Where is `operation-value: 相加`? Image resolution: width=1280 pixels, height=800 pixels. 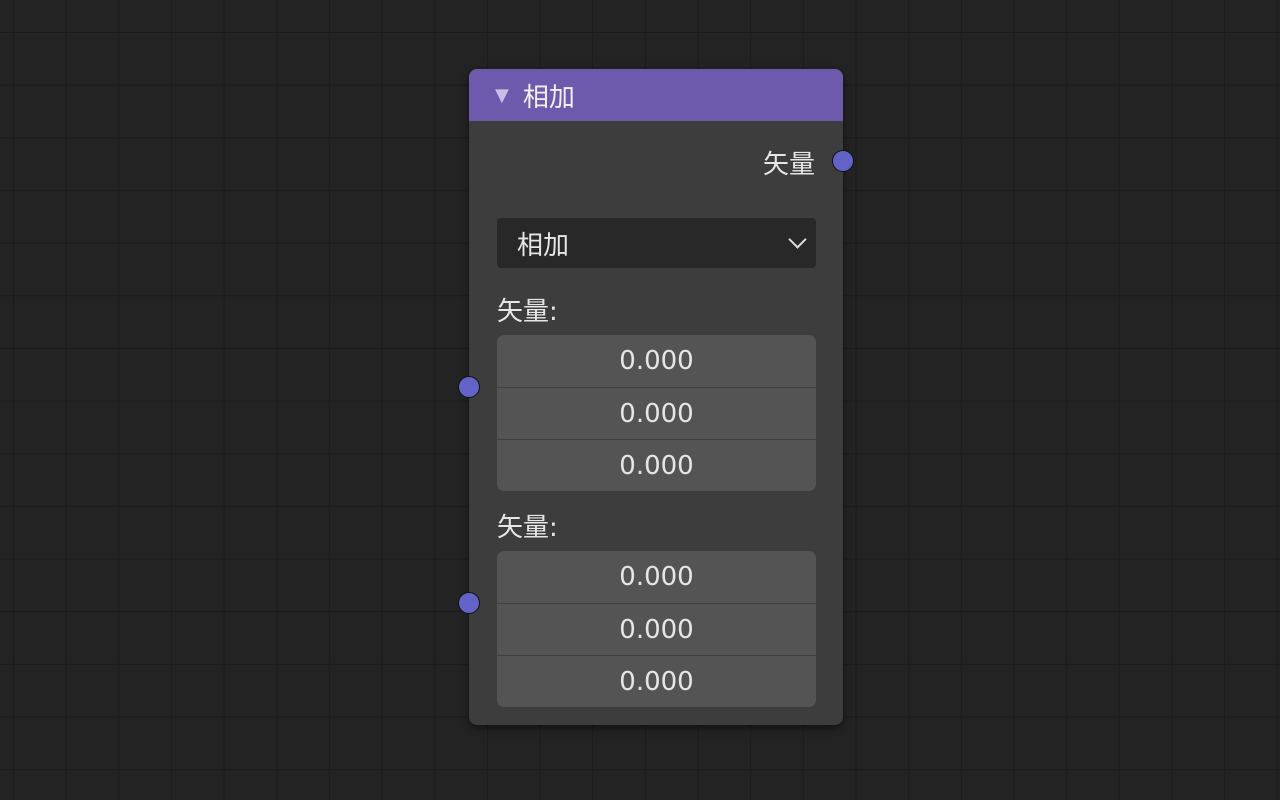
operation-value: 相加 is located at coordinates (543, 245).